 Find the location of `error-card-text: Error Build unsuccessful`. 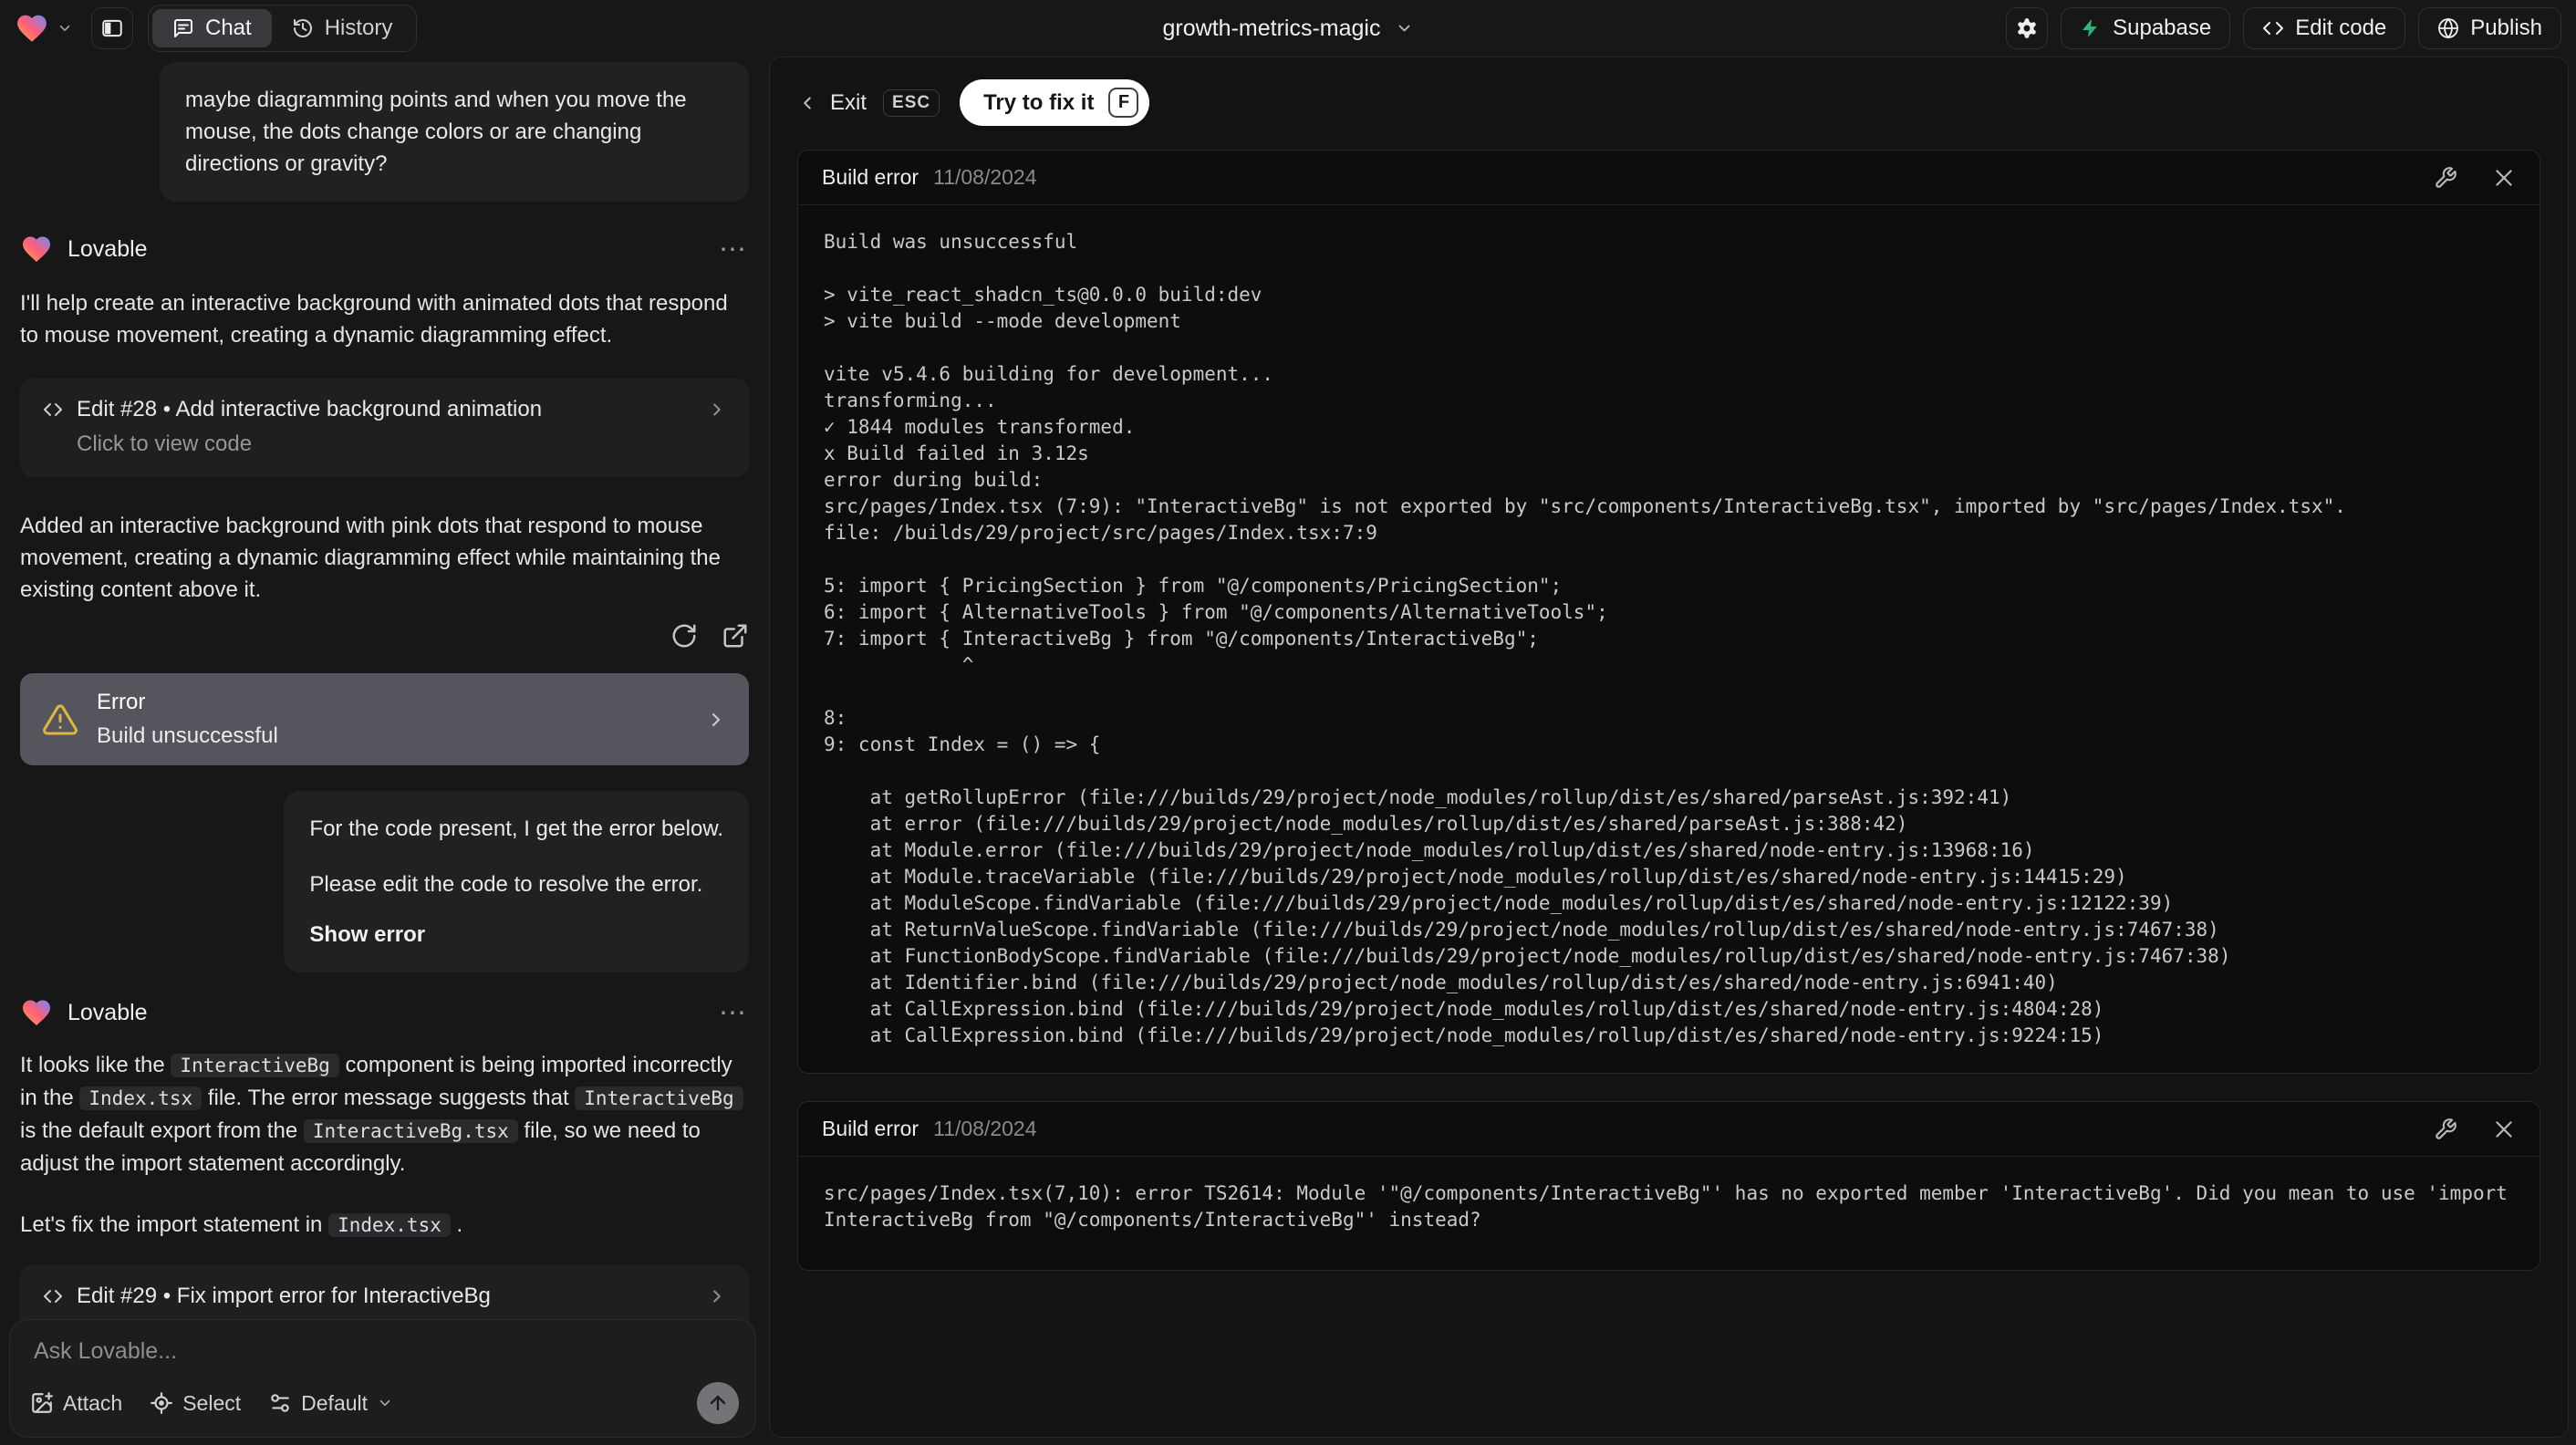

error-card-text: Error Build unsuccessful is located at coordinates (187, 719).